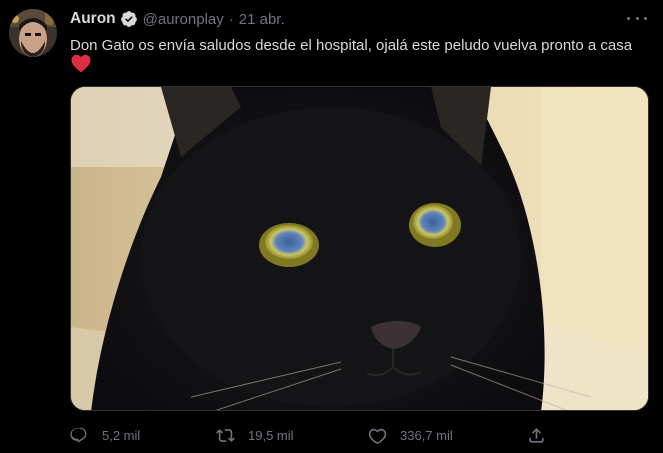  What do you see at coordinates (637, 18) in the screenshot?
I see `more-icon` at bounding box center [637, 18].